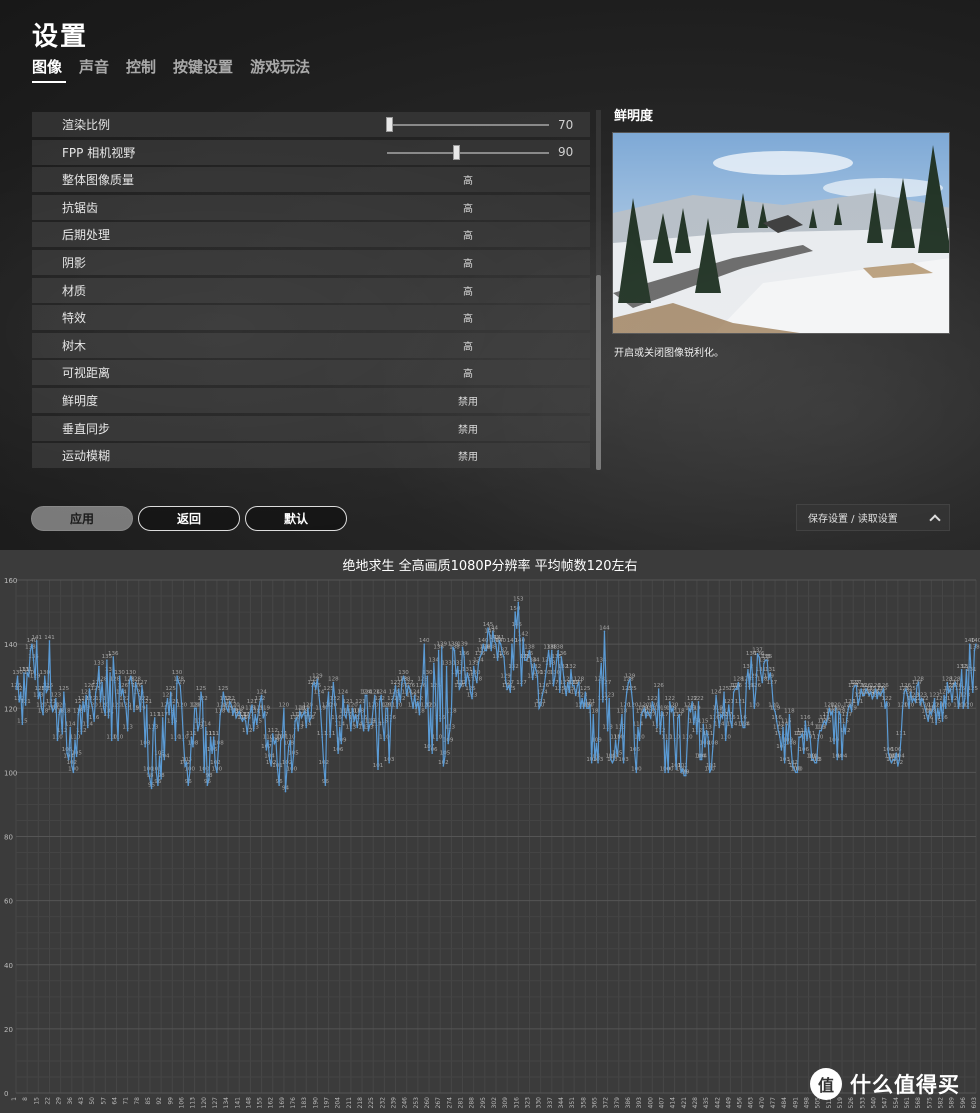  Describe the element at coordinates (311, 290) in the screenshot. I see `setting-row: 材质 高` at that location.